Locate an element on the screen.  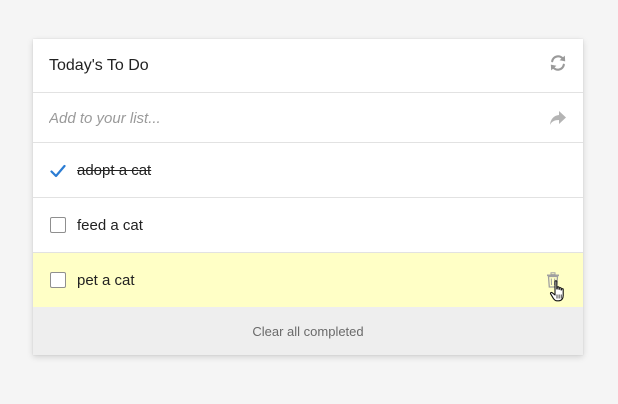
add-item-input is located at coordinates (279, 118).